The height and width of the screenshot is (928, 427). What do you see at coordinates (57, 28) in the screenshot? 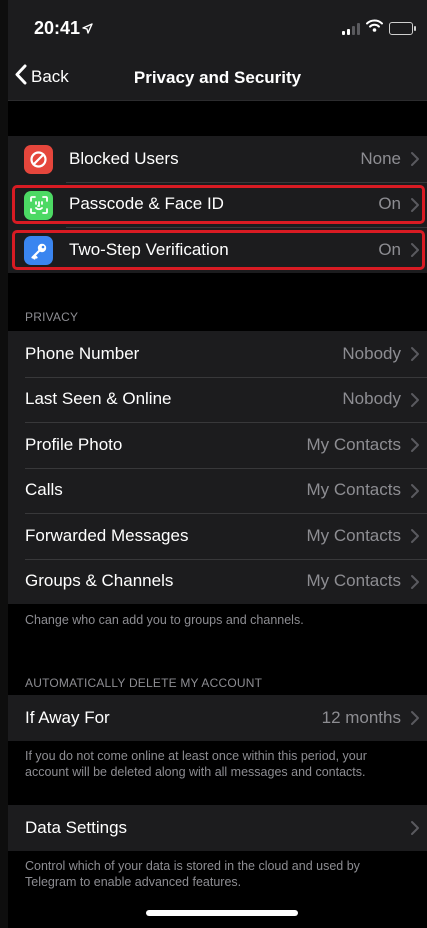
I see `status-time: 20:41` at bounding box center [57, 28].